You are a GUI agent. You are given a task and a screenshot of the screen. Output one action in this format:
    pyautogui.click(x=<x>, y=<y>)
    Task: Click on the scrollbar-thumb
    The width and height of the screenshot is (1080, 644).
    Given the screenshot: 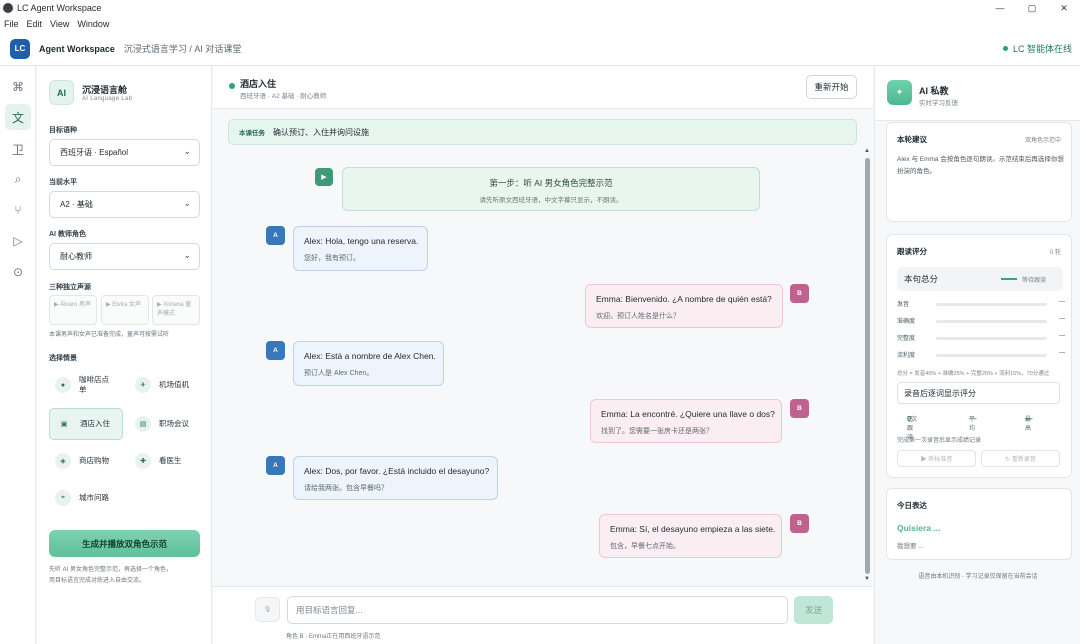 What is the action you would take?
    pyautogui.click(x=867, y=366)
    